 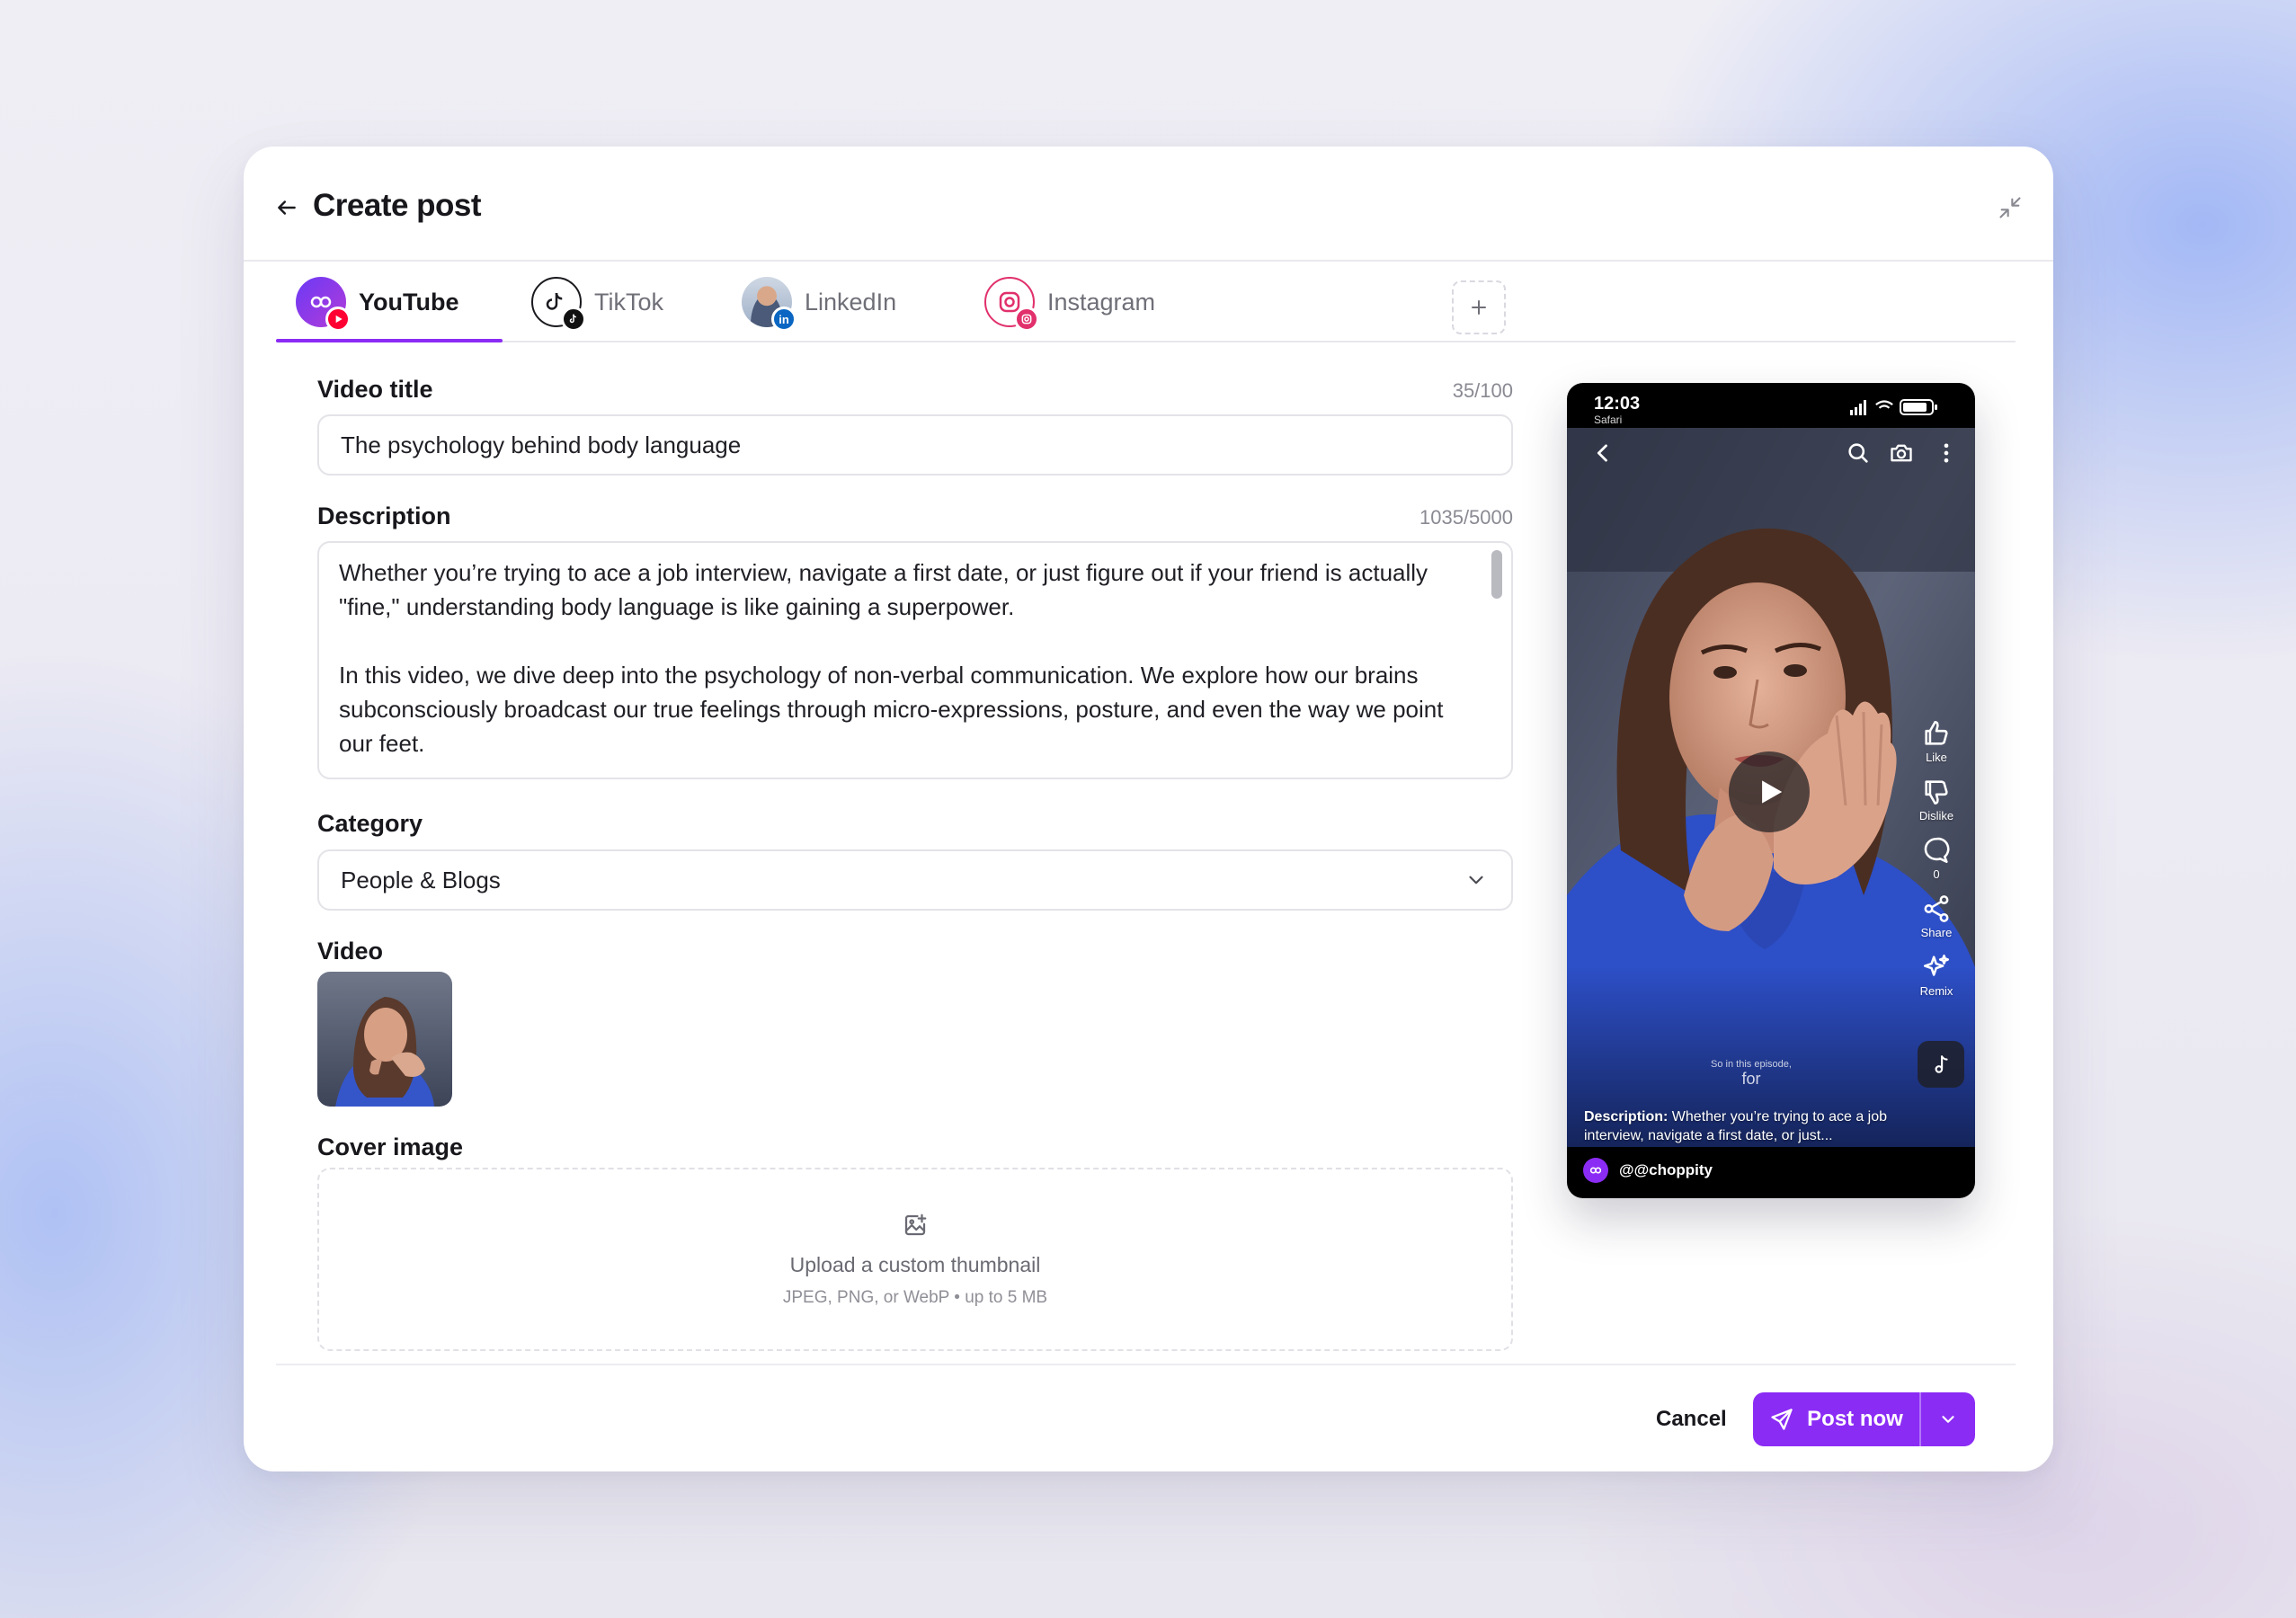 What do you see at coordinates (541, 444) in the screenshot?
I see `video-title-value: The psychology behind body language` at bounding box center [541, 444].